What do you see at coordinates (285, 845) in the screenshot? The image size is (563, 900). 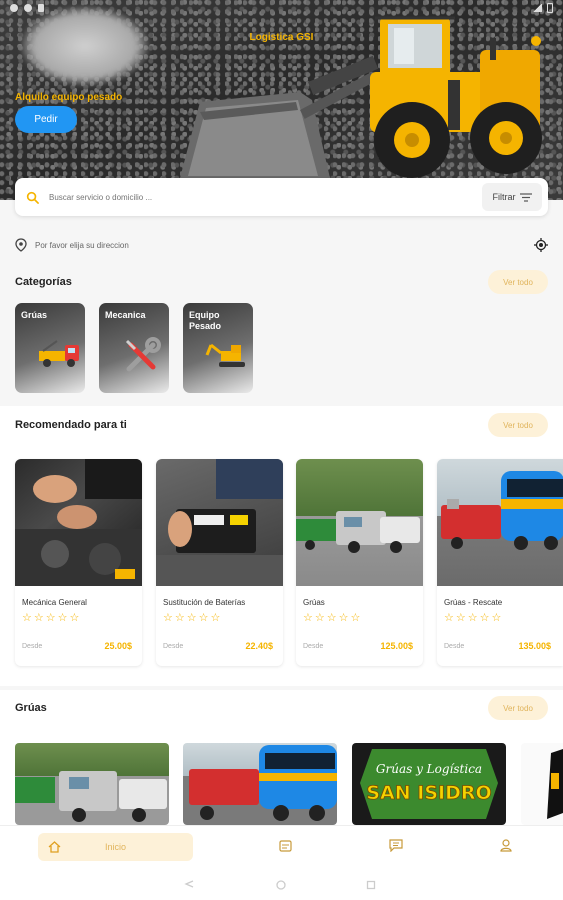 I see `calendar-icon` at bounding box center [285, 845].